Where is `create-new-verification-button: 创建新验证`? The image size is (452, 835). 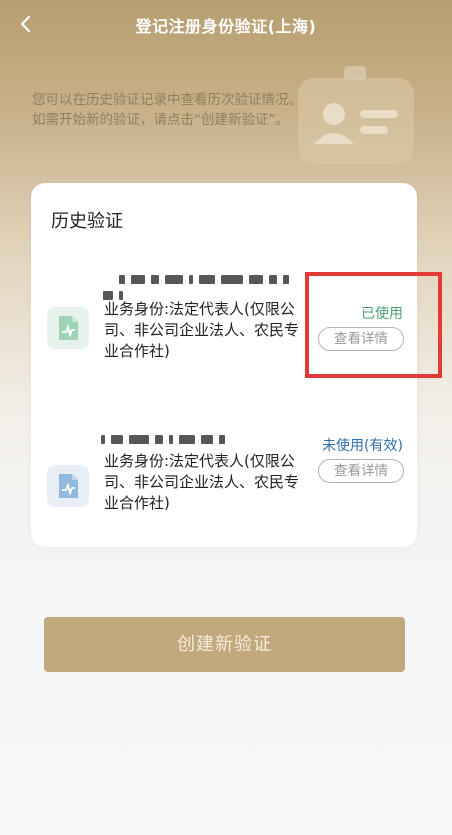 create-new-verification-button: 创建新验证 is located at coordinates (224, 644).